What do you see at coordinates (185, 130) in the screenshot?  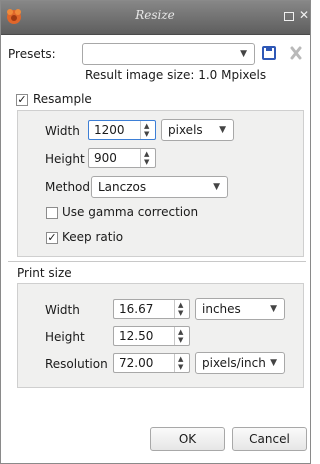 I see `unit-value: pixels` at bounding box center [185, 130].